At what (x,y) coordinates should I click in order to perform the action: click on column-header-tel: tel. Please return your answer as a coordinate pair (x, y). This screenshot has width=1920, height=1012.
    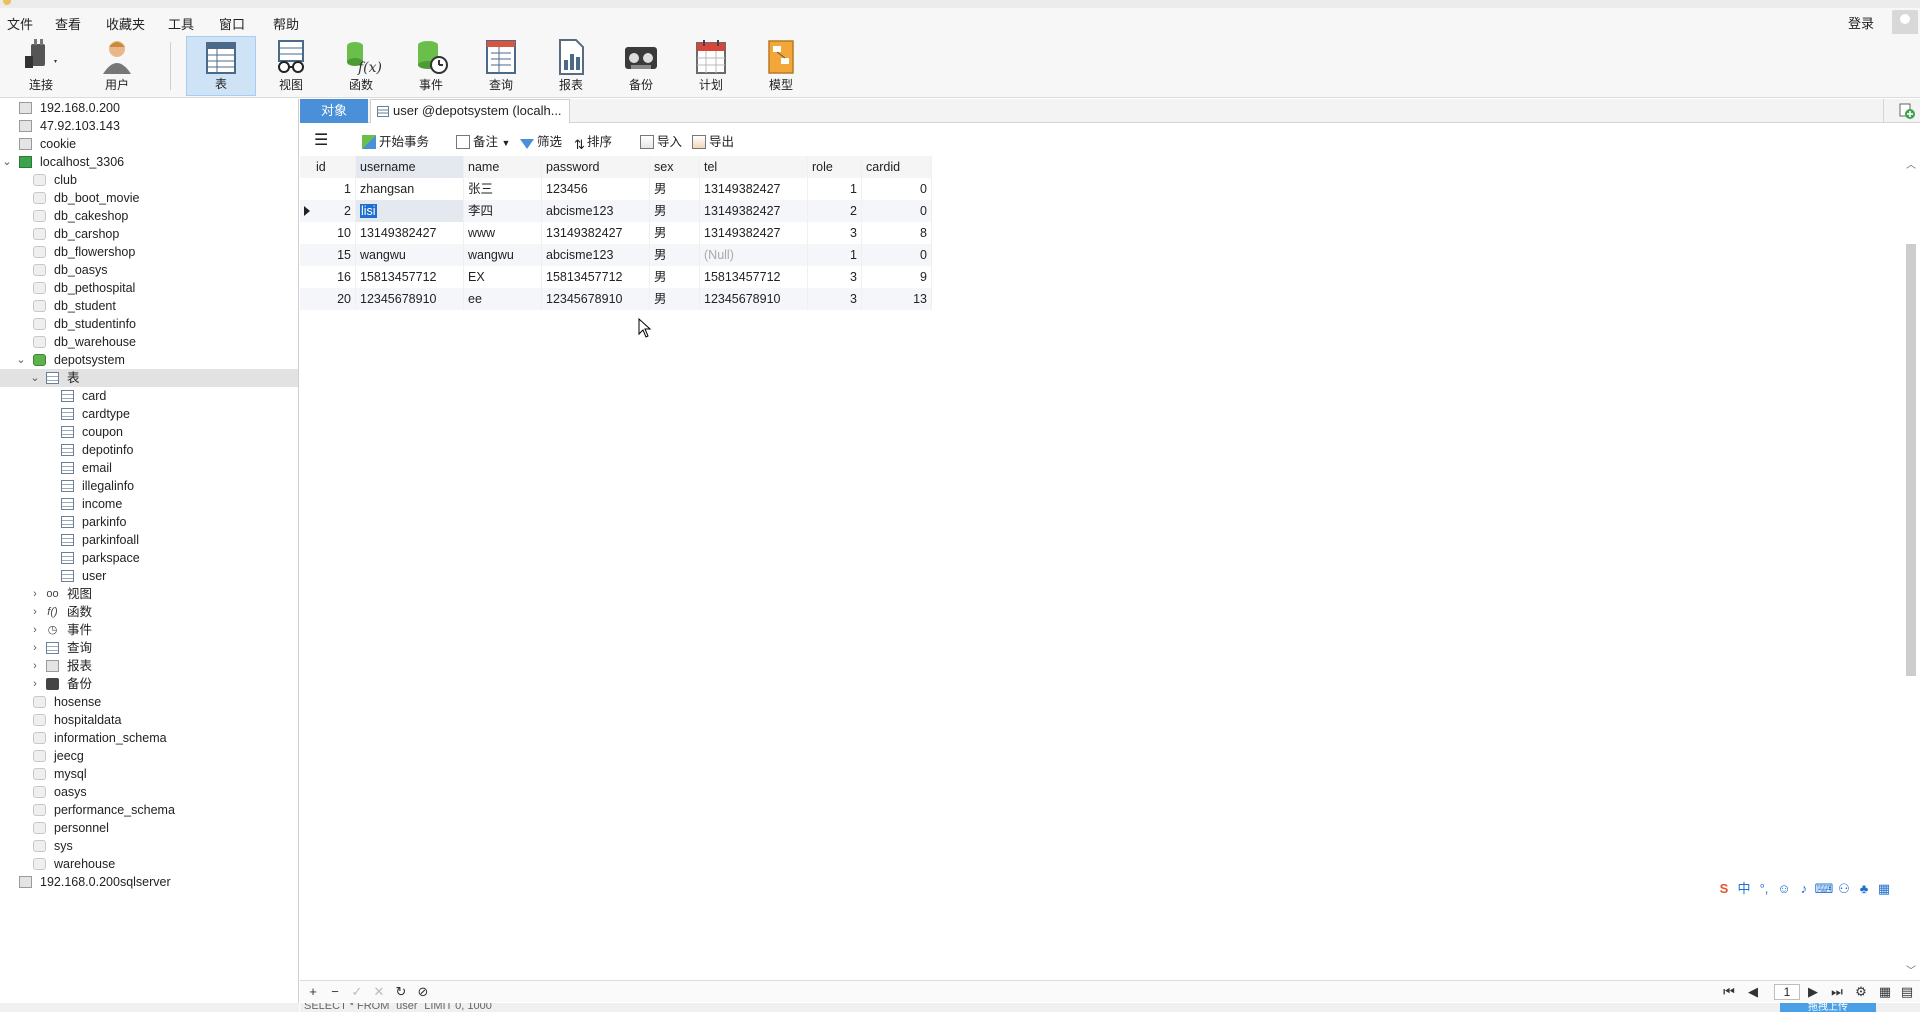
    Looking at the image, I should click on (754, 167).